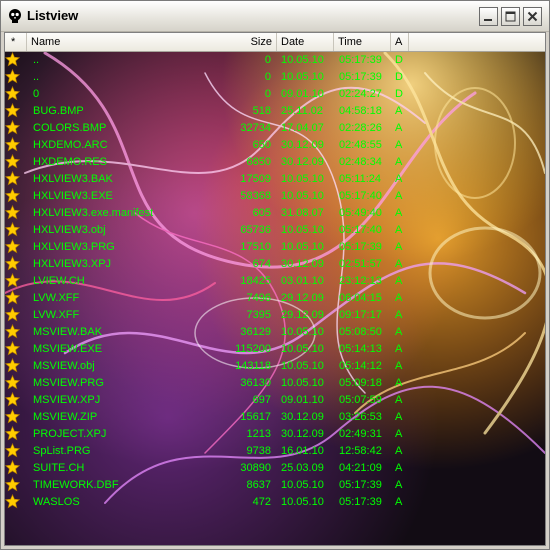 The image size is (550, 550). I want to click on file-size: 697, so click(261, 400).